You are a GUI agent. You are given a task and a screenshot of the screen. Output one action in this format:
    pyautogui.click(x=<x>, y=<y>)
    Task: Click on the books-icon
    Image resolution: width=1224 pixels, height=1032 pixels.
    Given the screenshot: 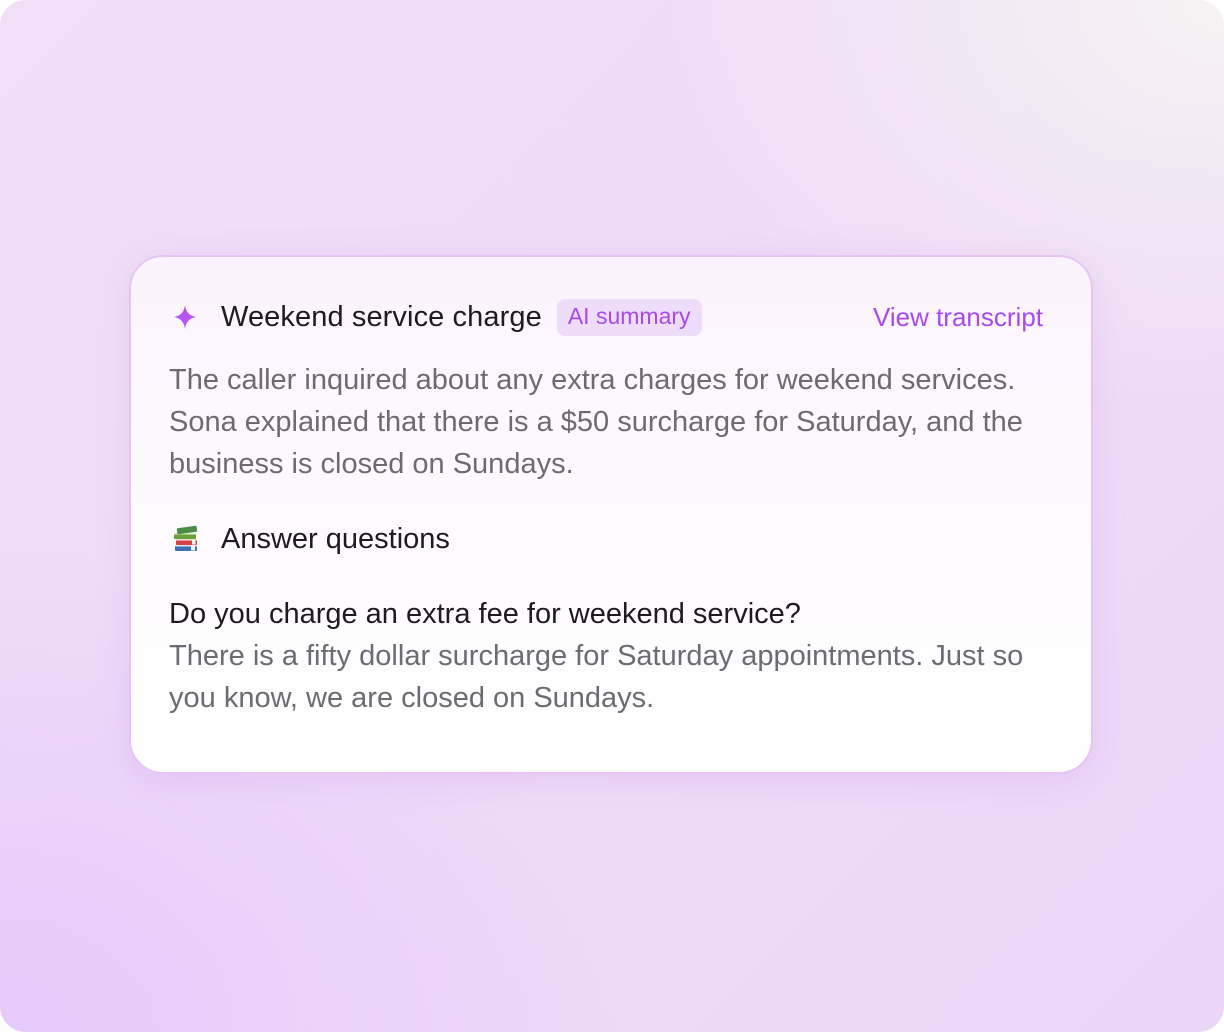 What is the action you would take?
    pyautogui.click(x=186, y=539)
    